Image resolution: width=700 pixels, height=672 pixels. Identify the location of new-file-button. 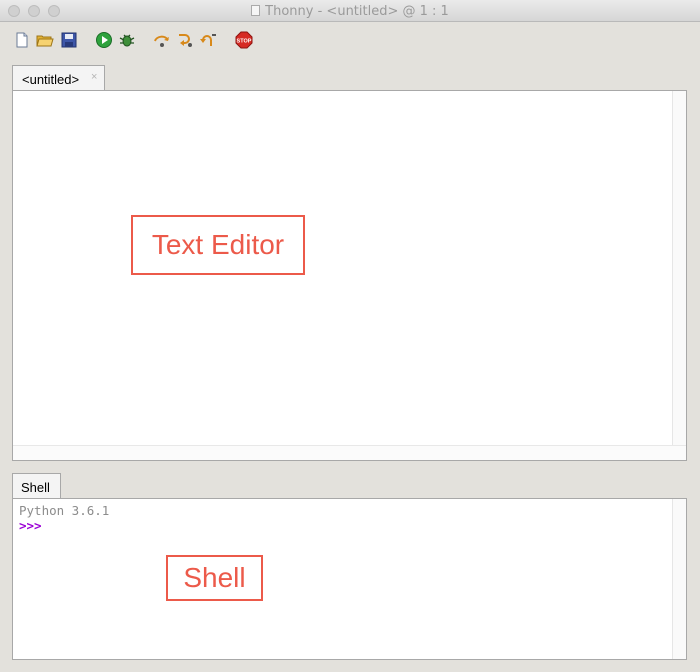
(22, 40).